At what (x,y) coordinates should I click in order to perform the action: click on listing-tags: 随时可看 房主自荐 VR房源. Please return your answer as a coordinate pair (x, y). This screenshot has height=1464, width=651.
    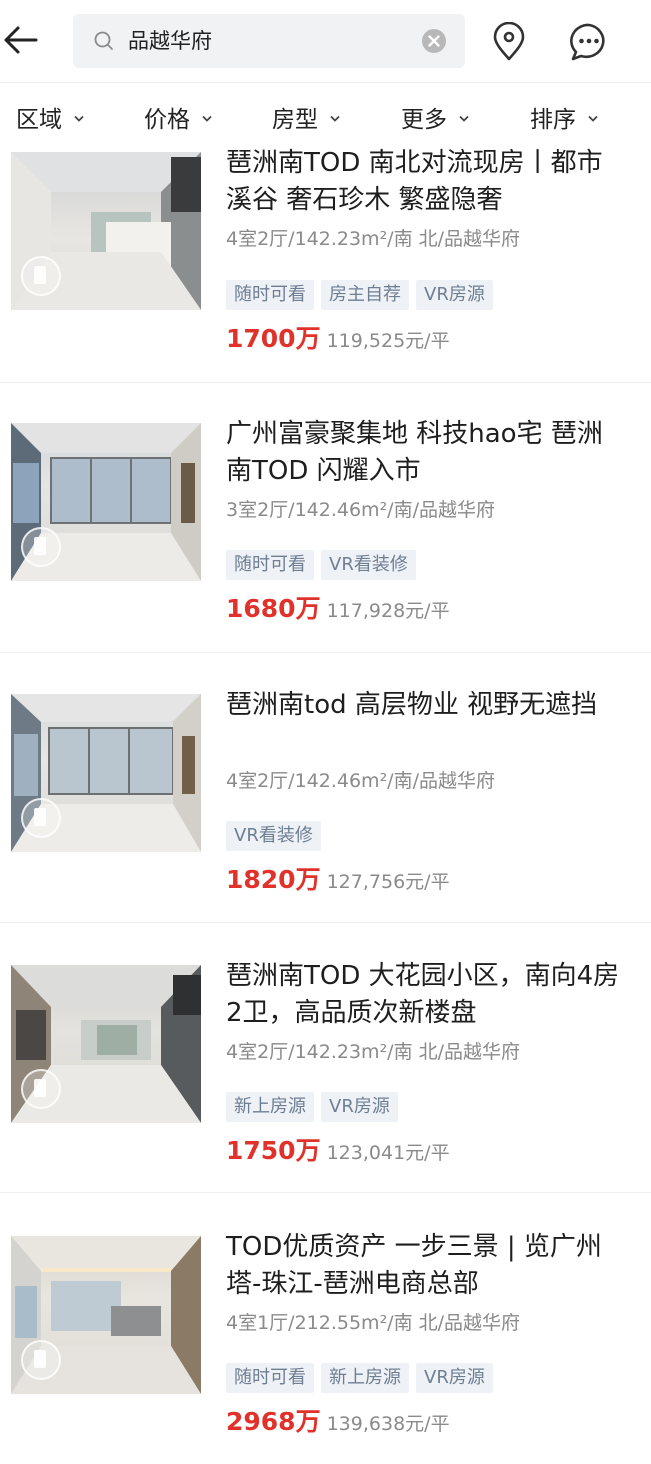
    Looking at the image, I should click on (363, 295).